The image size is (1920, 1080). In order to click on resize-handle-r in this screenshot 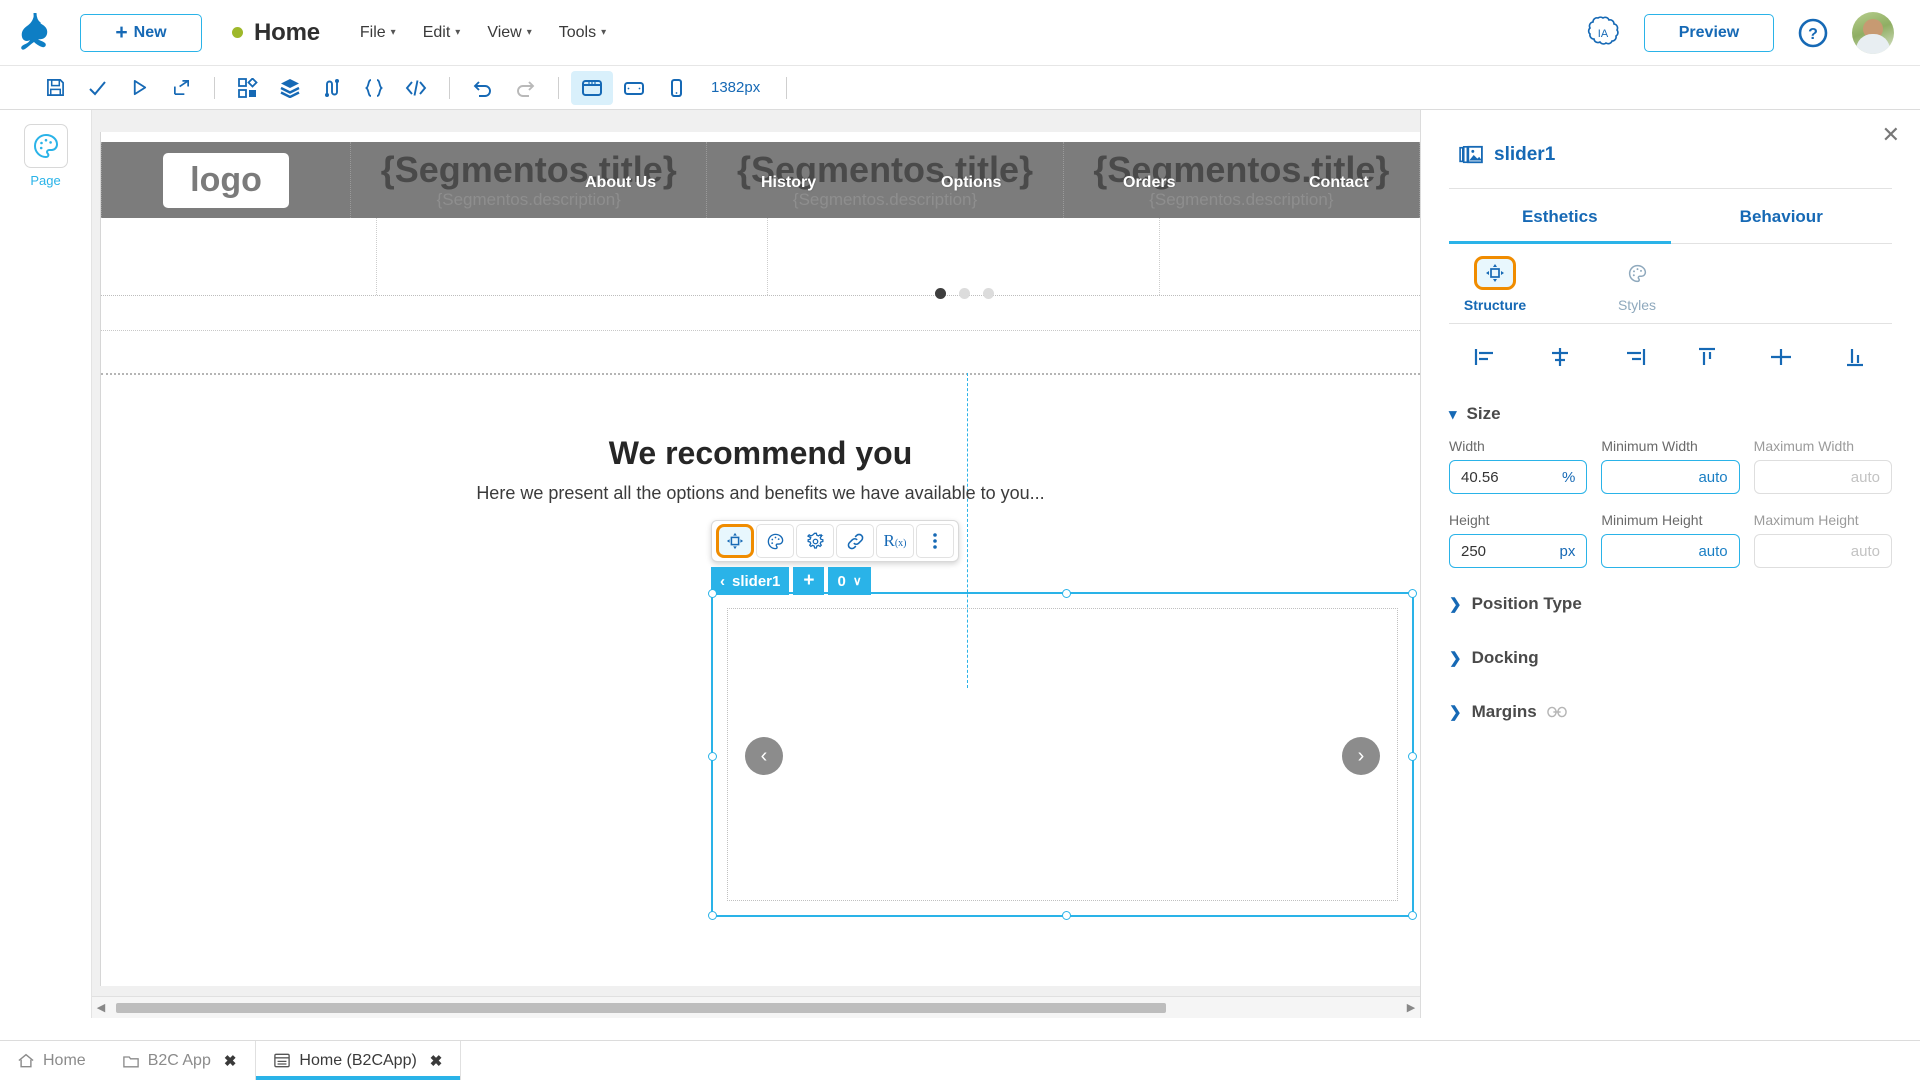, I will do `click(1412, 756)`.